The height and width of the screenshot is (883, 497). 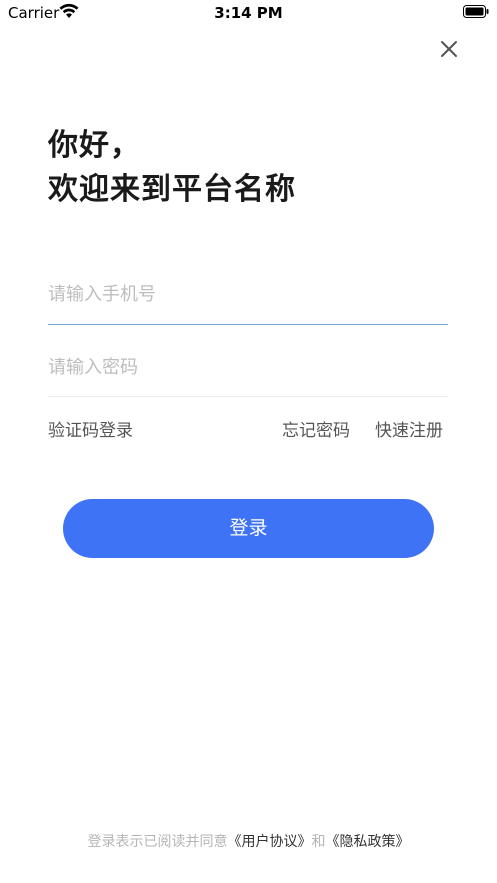 What do you see at coordinates (316, 428) in the screenshot?
I see `forgot-password-link: 忘记密码` at bounding box center [316, 428].